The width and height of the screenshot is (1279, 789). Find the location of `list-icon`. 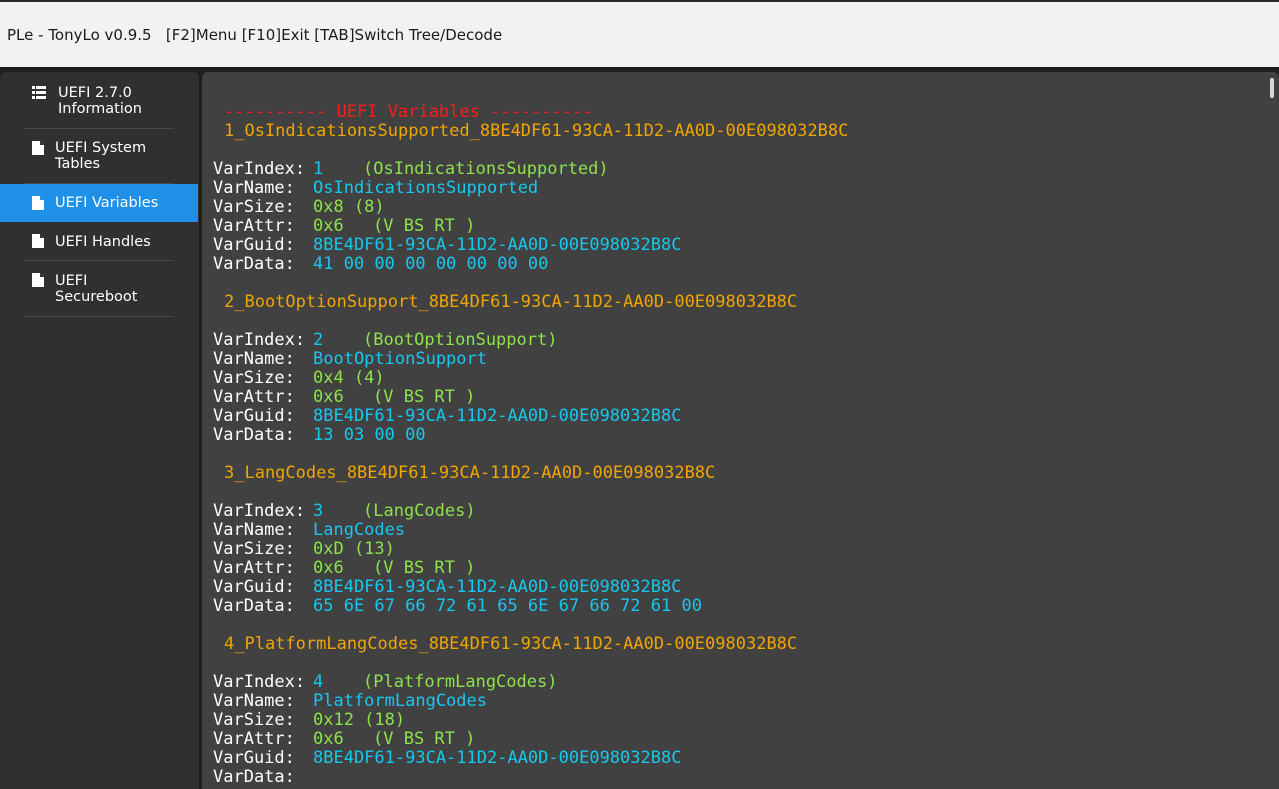

list-icon is located at coordinates (39, 93).